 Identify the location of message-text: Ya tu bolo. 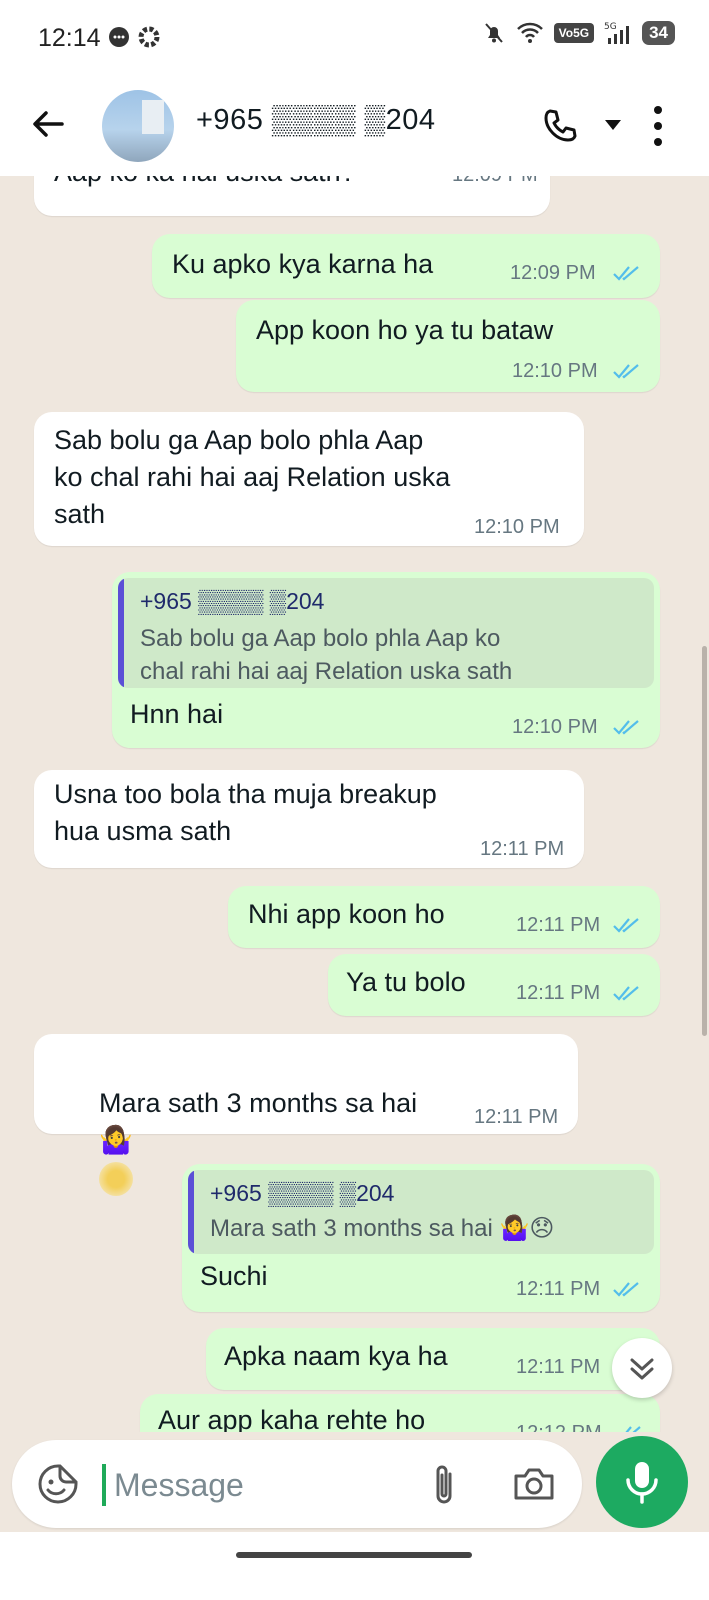
(406, 982).